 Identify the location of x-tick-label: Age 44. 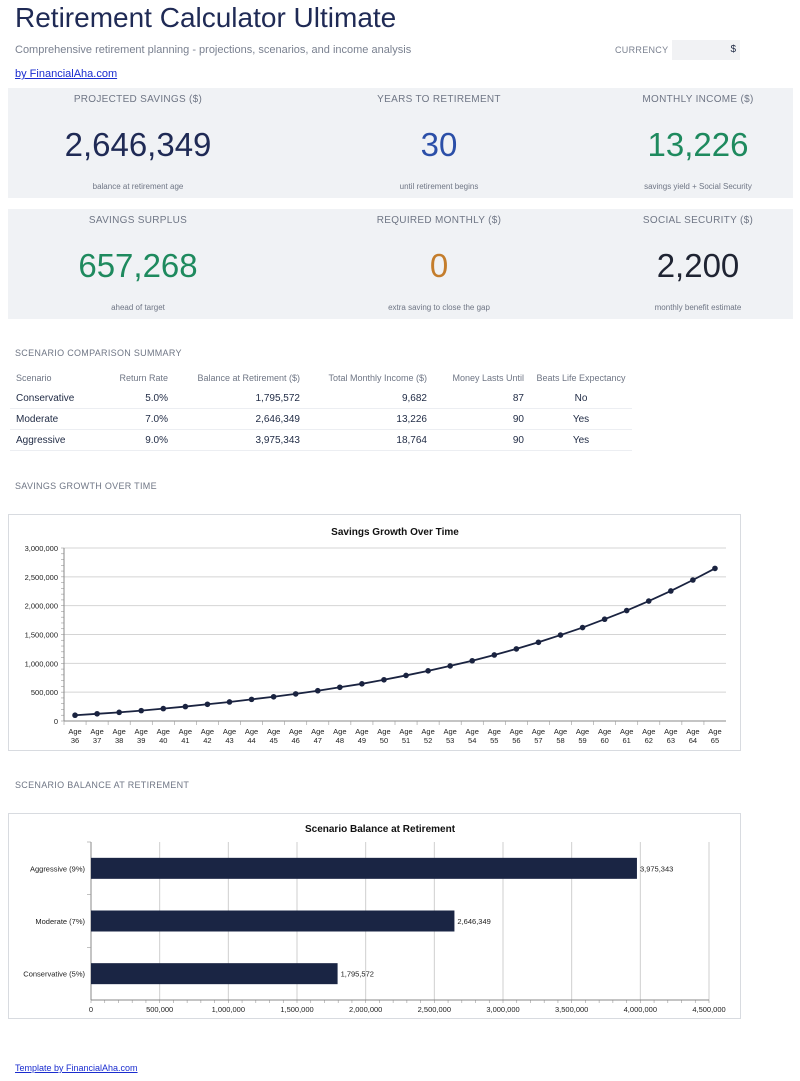
(251, 736).